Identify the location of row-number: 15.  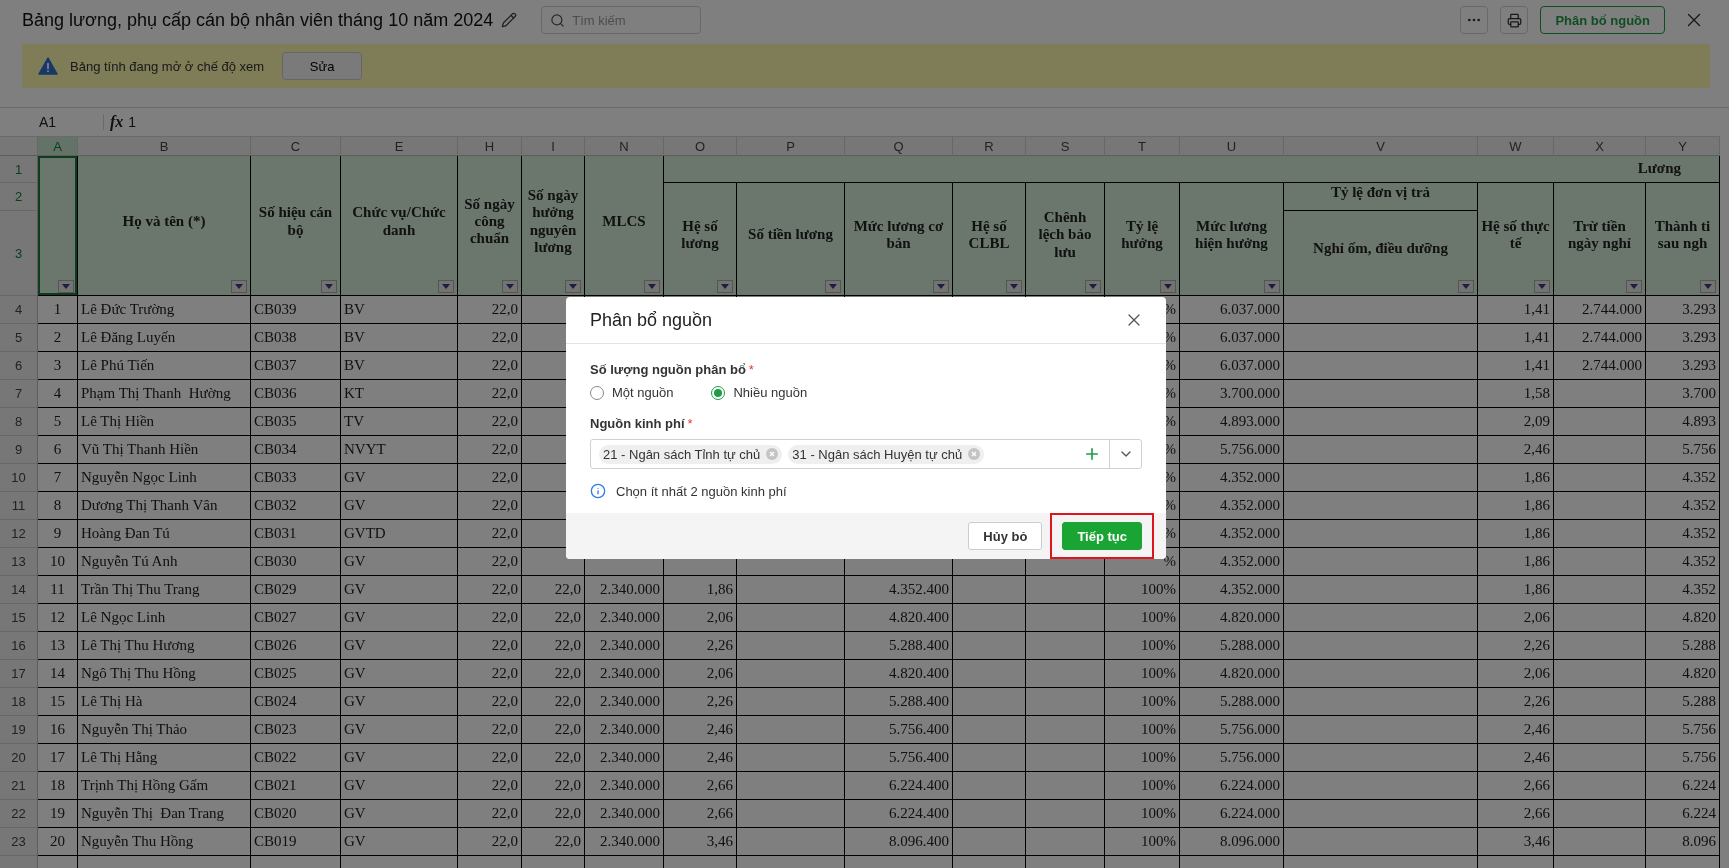
(19, 618).